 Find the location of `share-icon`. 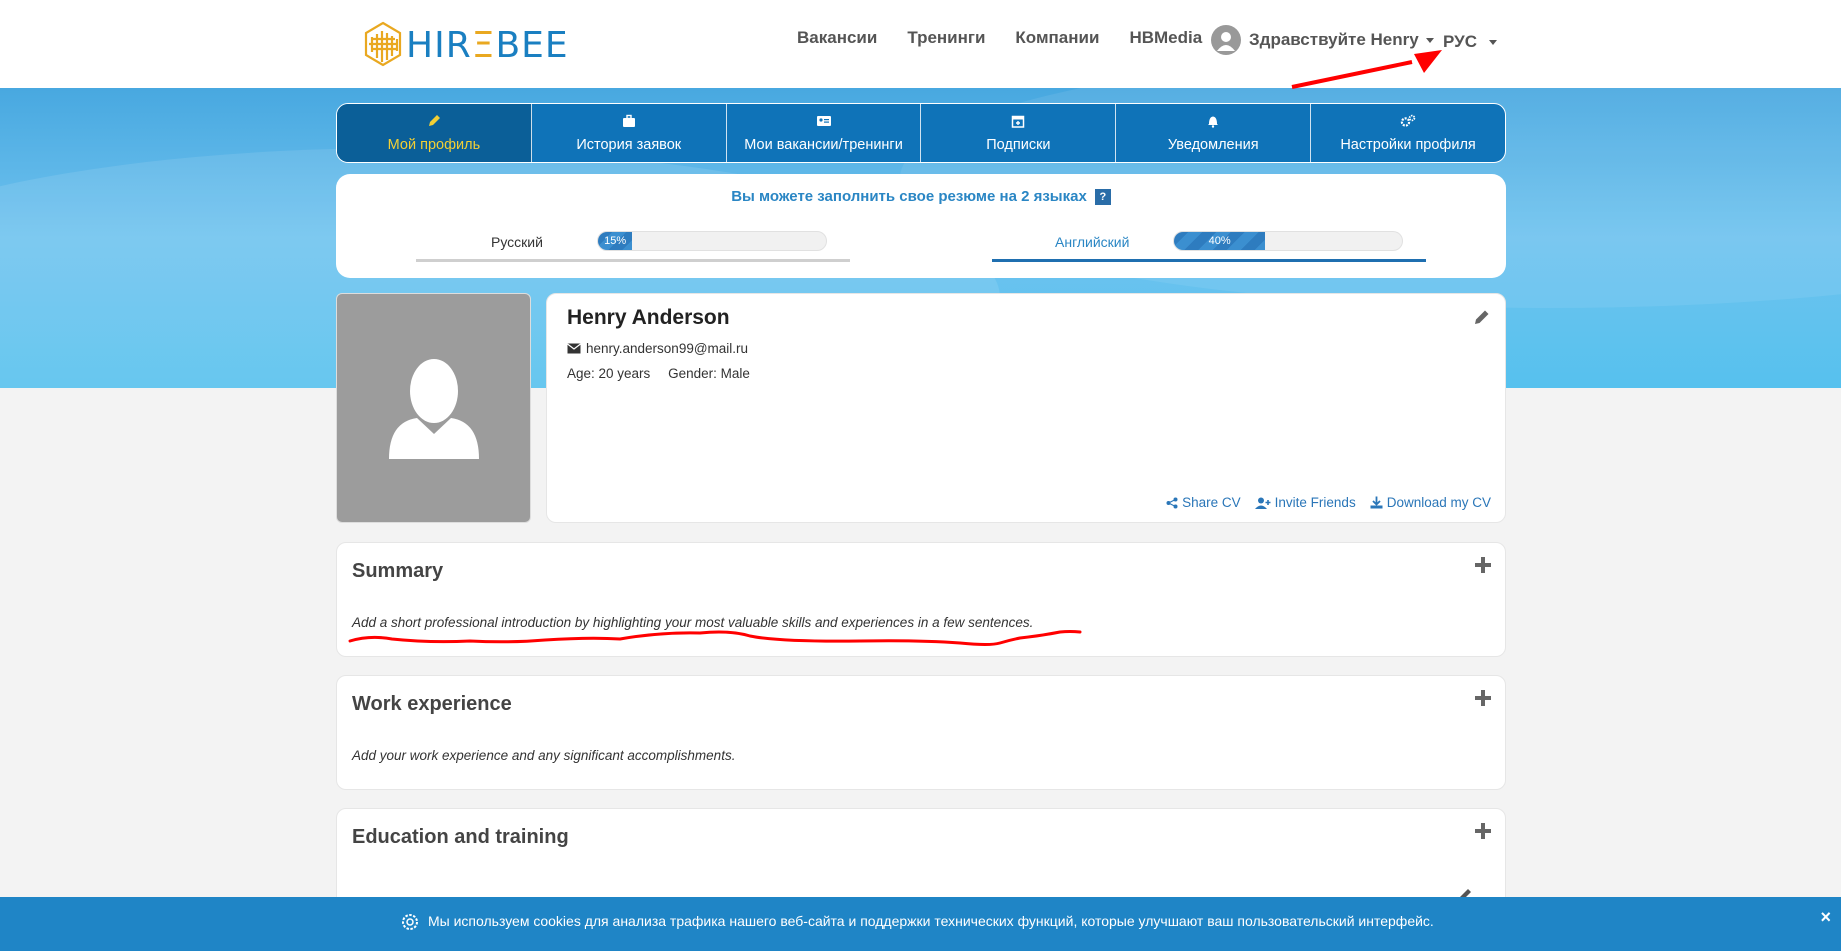

share-icon is located at coordinates (1172, 502).